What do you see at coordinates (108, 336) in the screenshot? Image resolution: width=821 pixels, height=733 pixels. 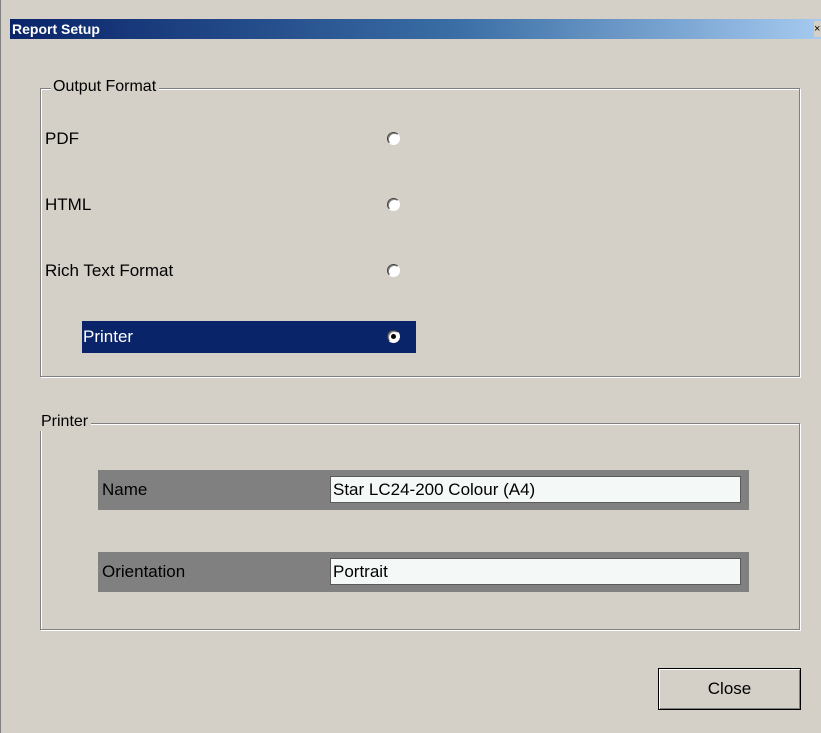 I see `option-printer-label: Printer` at bounding box center [108, 336].